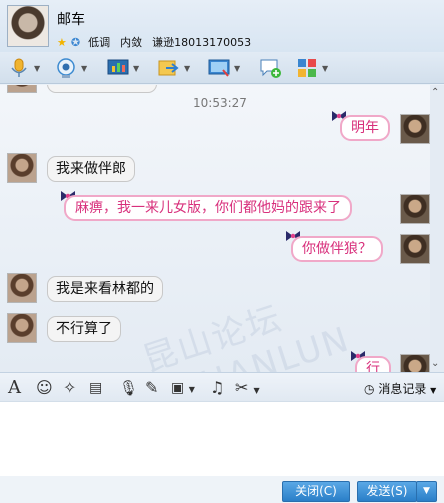 This screenshot has height=503, width=444. What do you see at coordinates (217, 388) in the screenshot?
I see `music-icon: ♫` at bounding box center [217, 388].